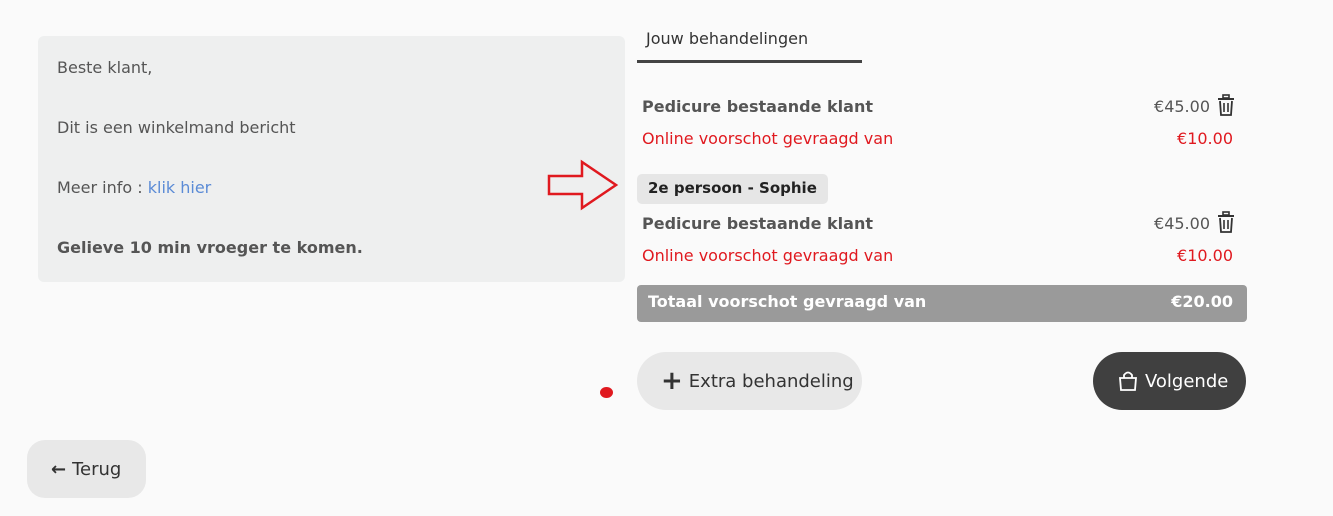  I want to click on more-info-line: Meer info : klik hier, so click(134, 187).